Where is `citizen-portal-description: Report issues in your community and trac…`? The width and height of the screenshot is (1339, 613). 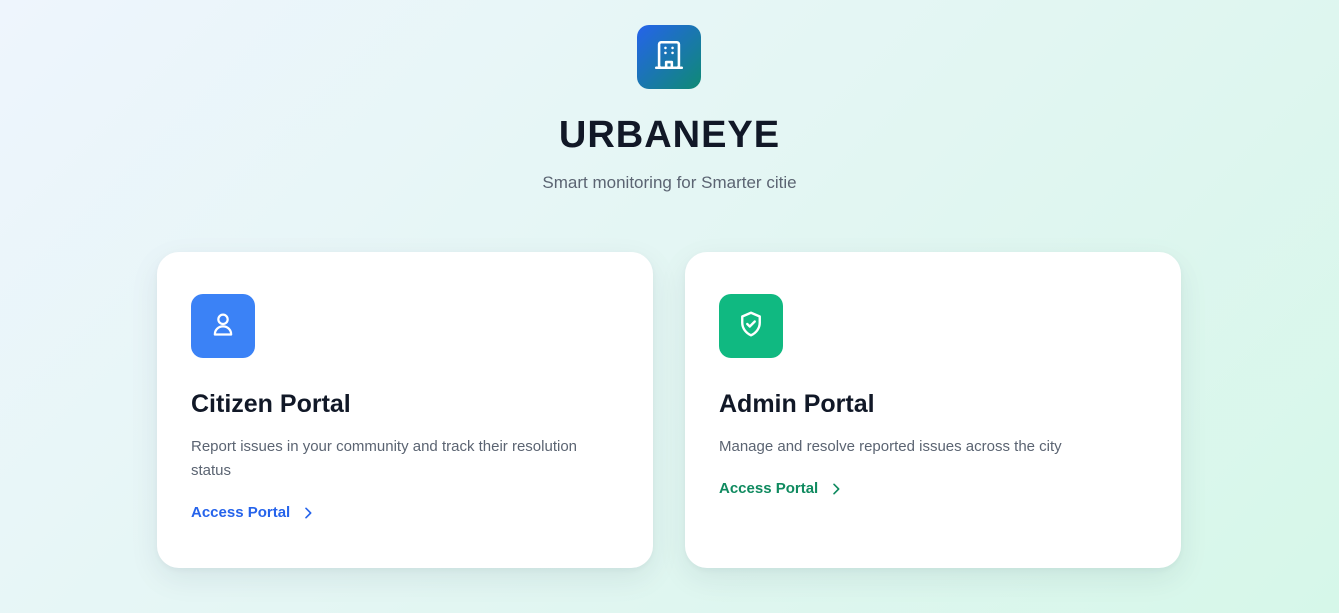 citizen-portal-description: Report issues in your community and trac… is located at coordinates (384, 458).